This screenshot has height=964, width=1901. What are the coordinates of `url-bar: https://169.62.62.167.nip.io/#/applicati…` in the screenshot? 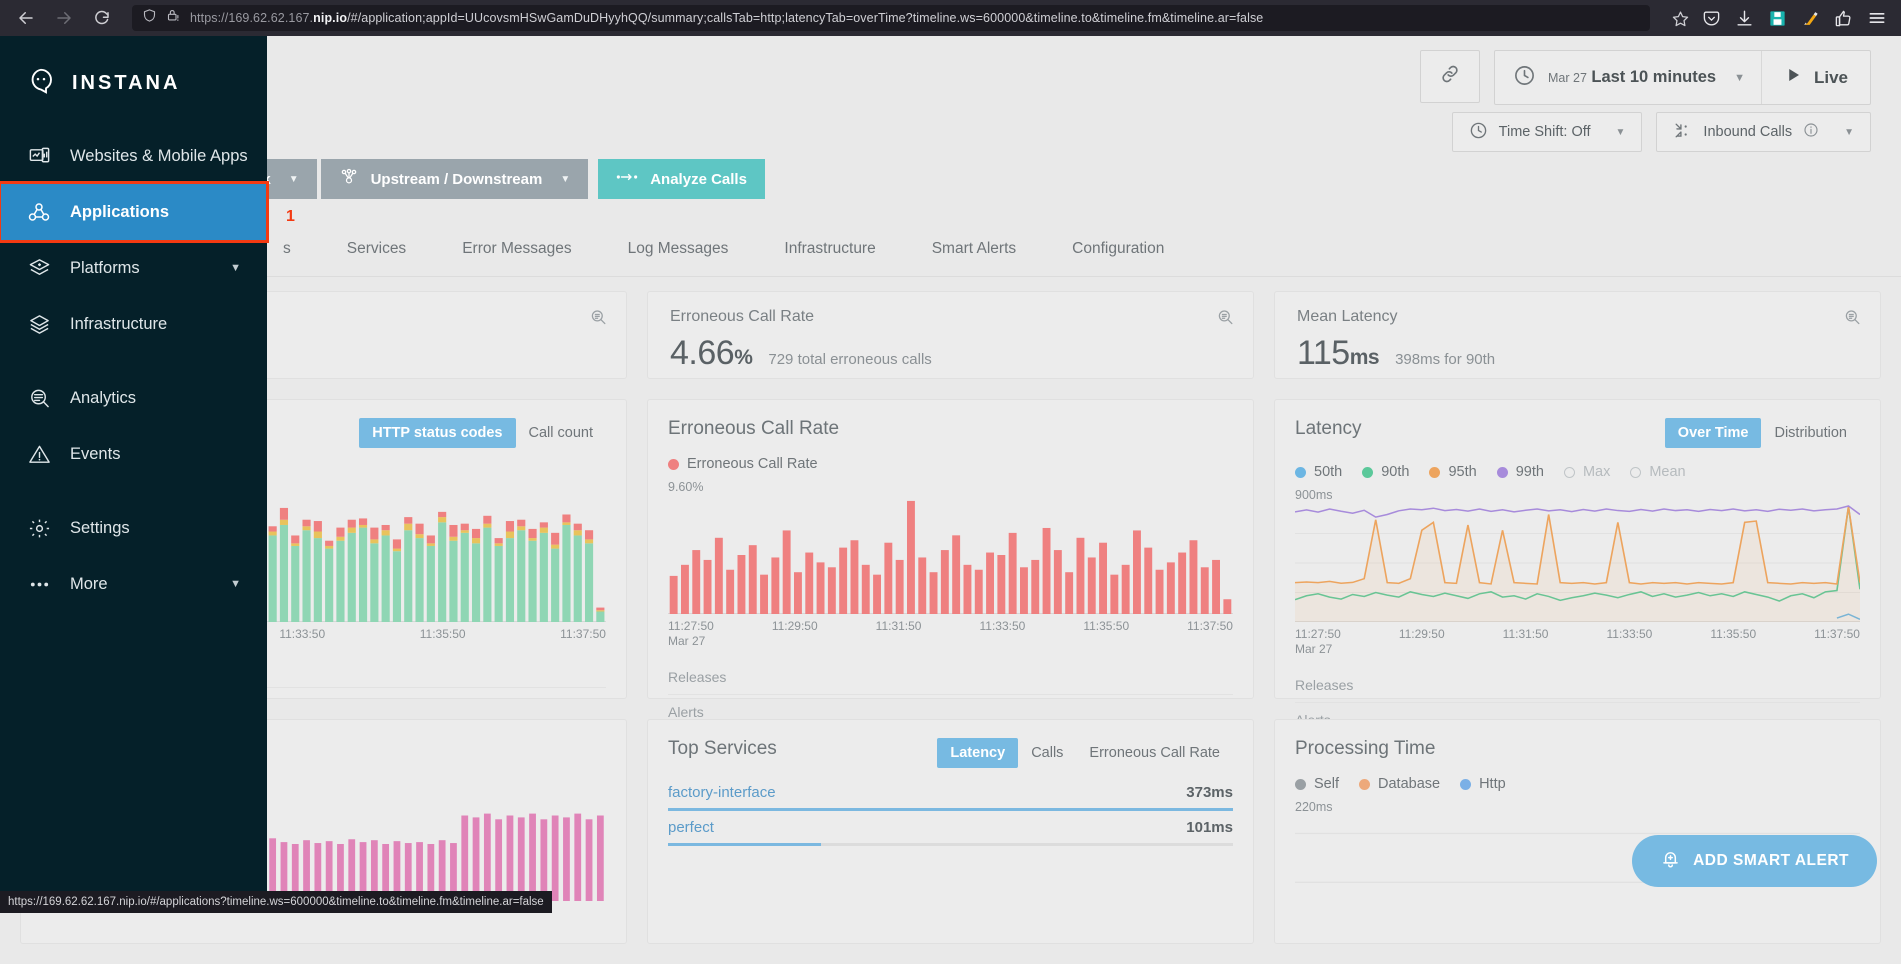 It's located at (891, 18).